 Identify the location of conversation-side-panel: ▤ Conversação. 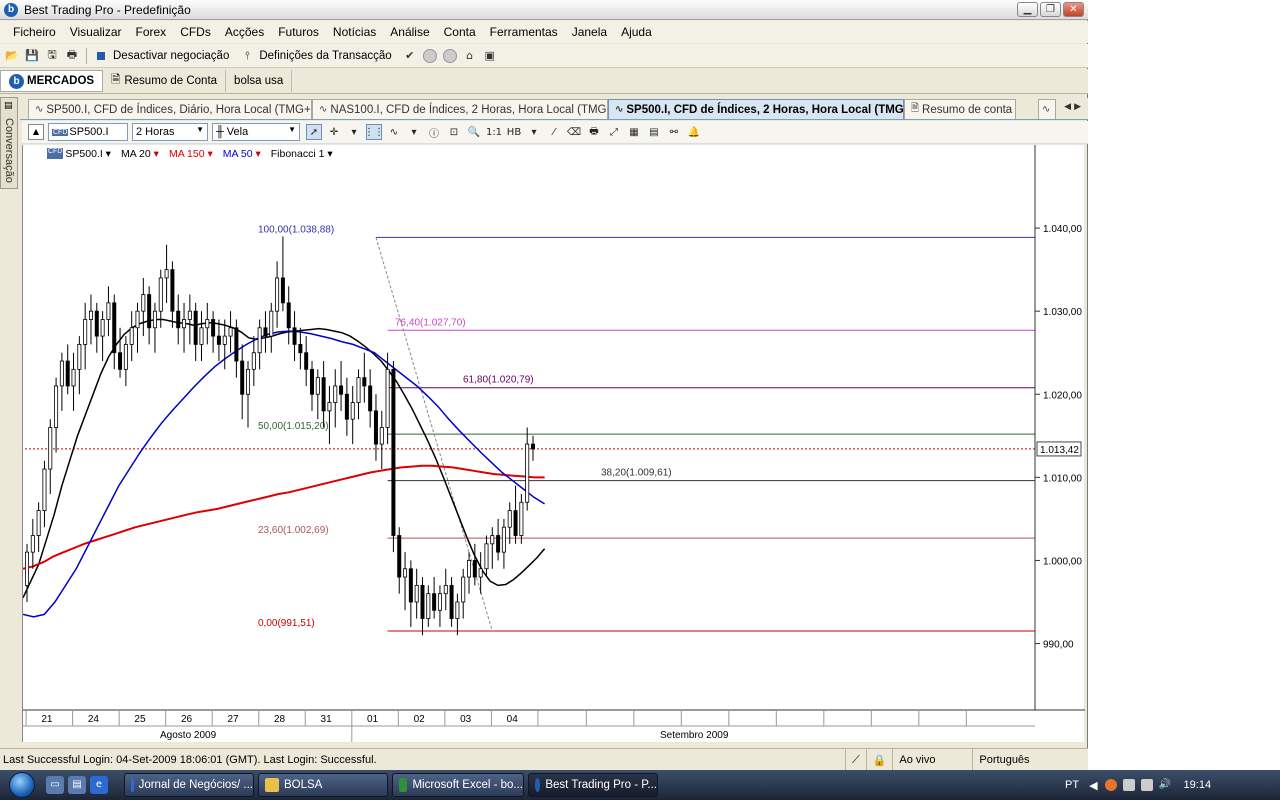
(9, 143).